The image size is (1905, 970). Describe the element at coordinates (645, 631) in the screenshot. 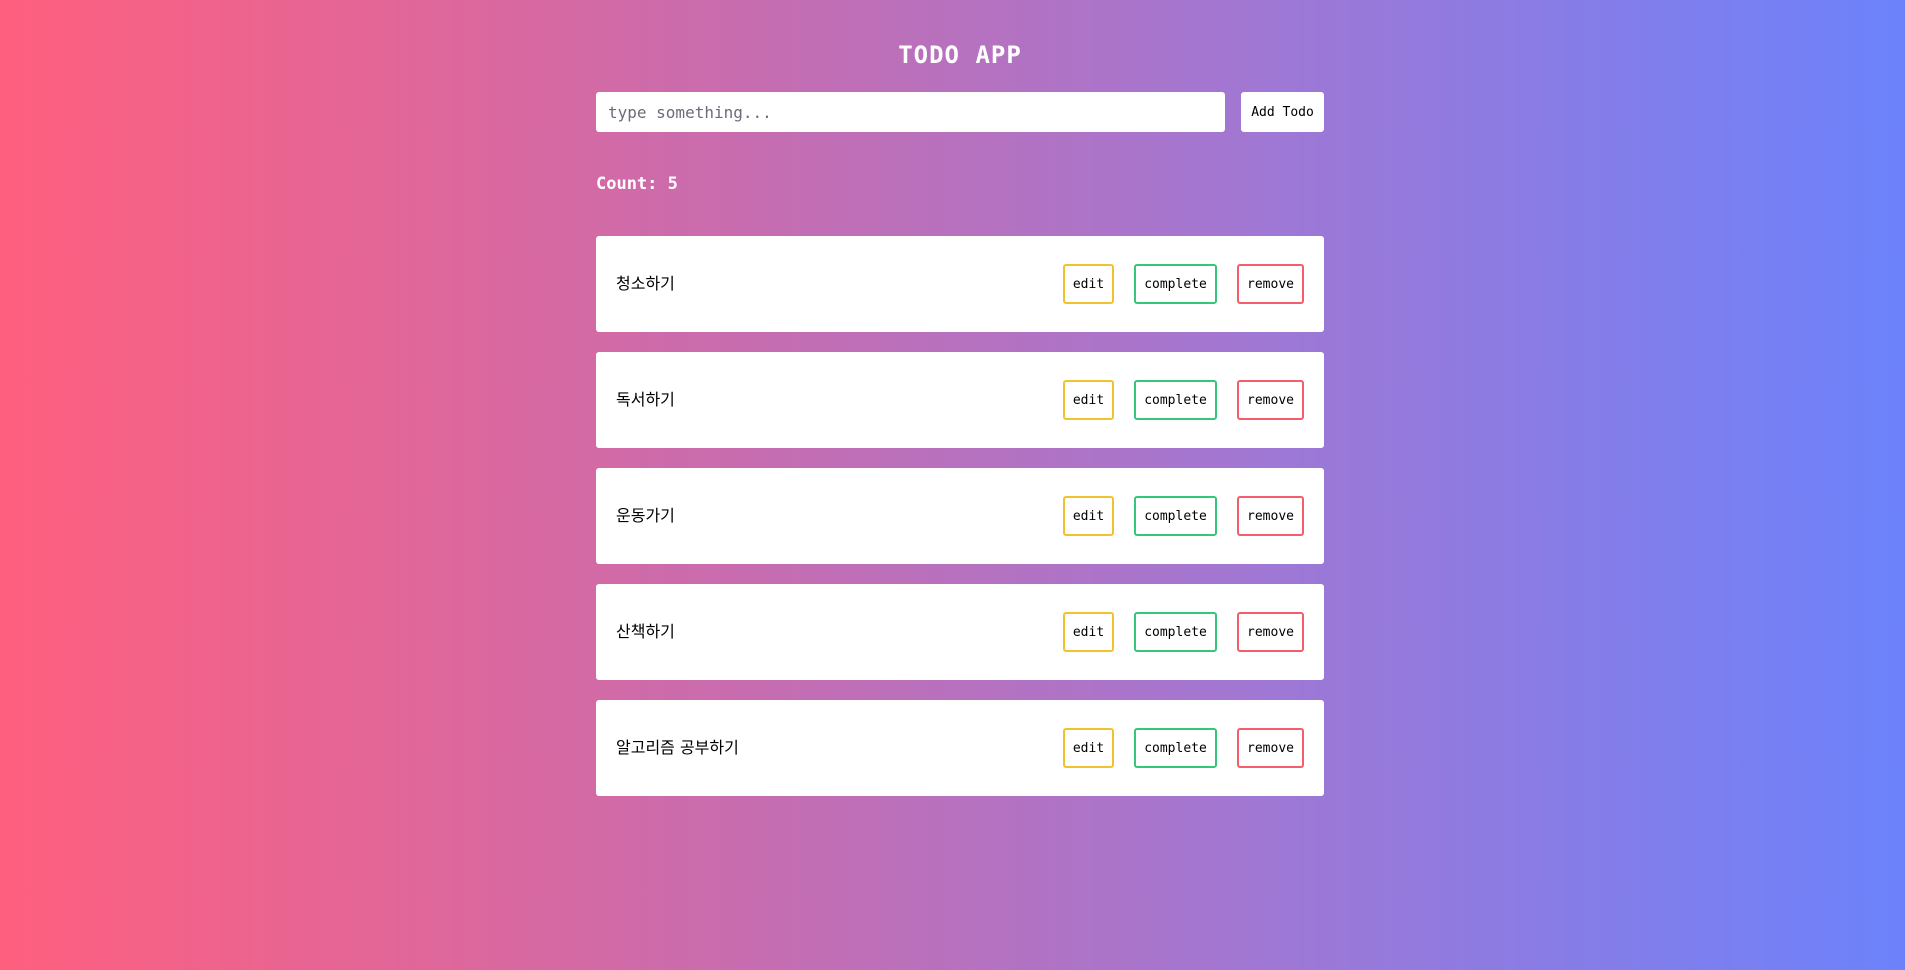

I see `todo-text: 산책하기` at that location.